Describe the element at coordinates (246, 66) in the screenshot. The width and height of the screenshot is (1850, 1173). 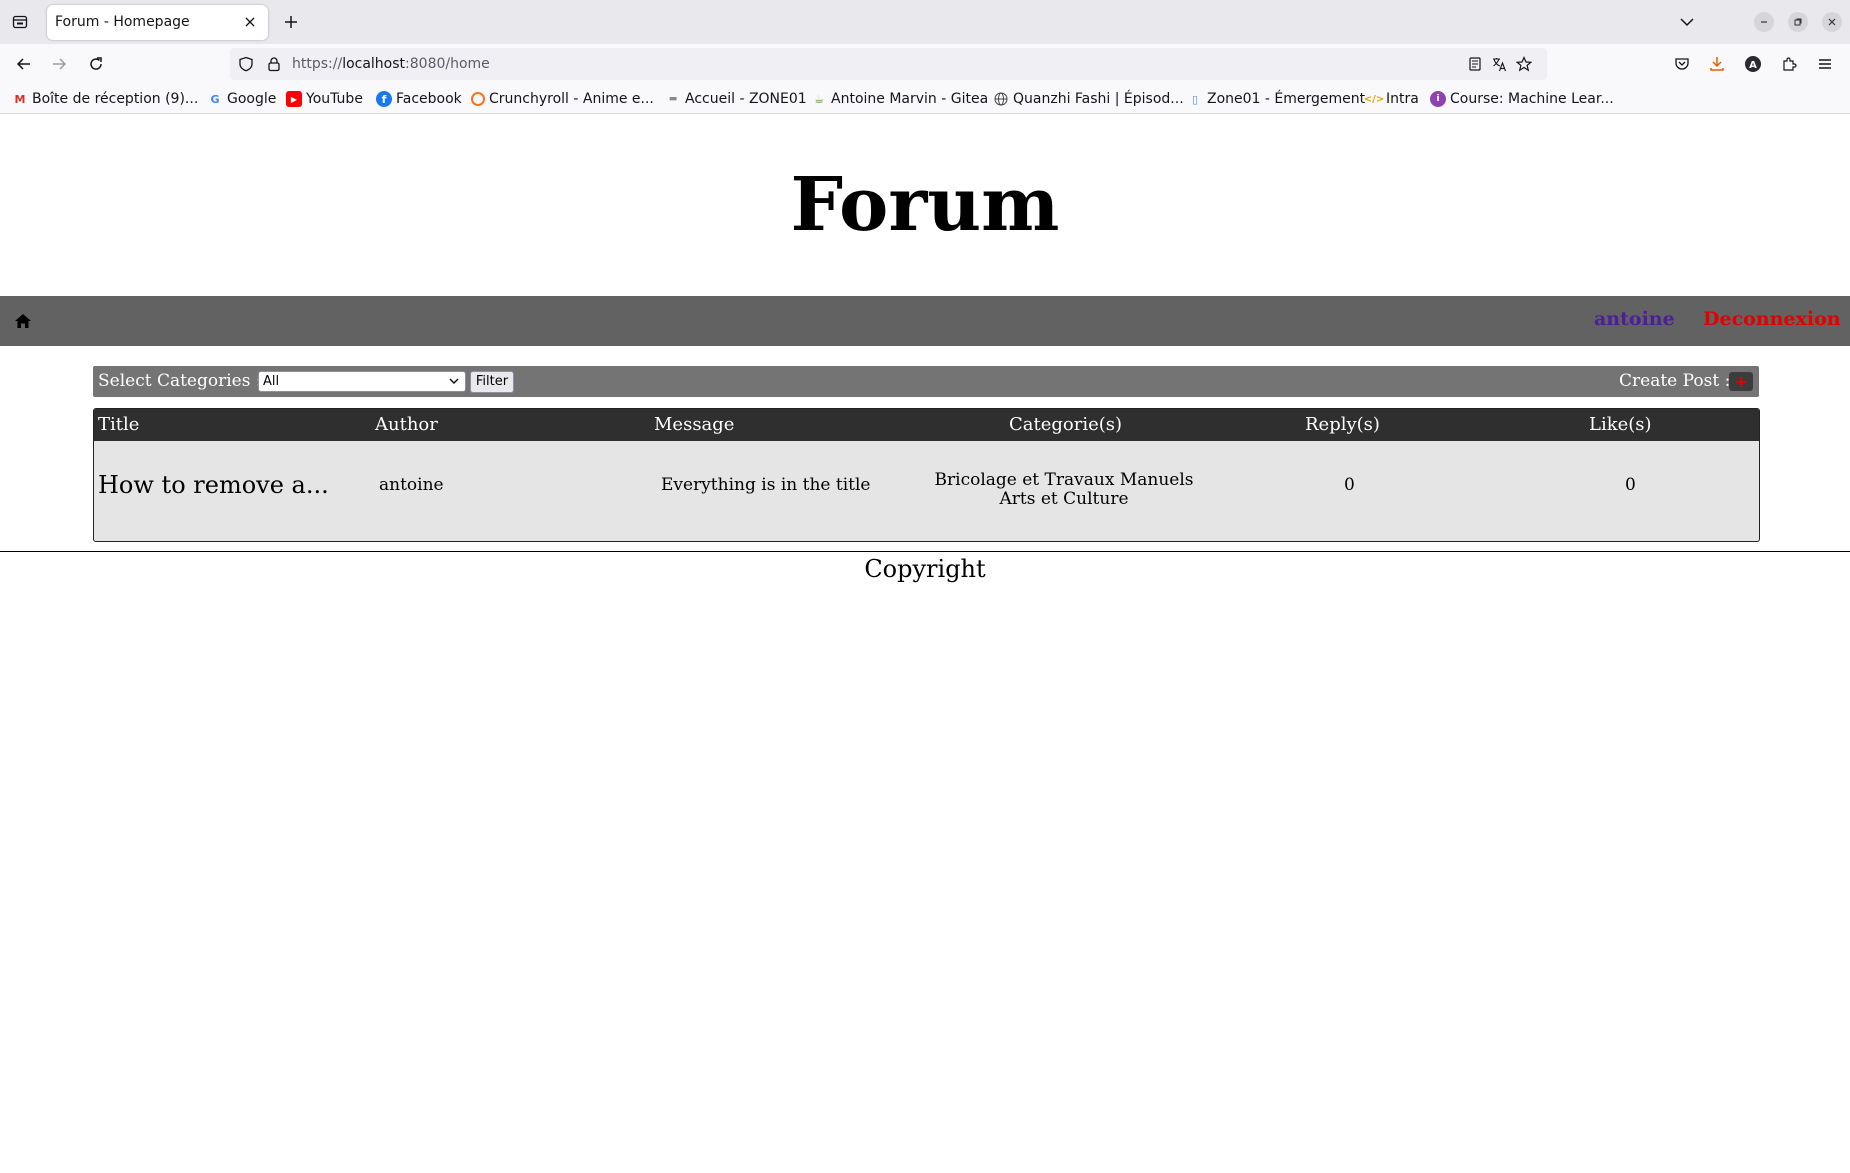
I see `shield-icon` at that location.